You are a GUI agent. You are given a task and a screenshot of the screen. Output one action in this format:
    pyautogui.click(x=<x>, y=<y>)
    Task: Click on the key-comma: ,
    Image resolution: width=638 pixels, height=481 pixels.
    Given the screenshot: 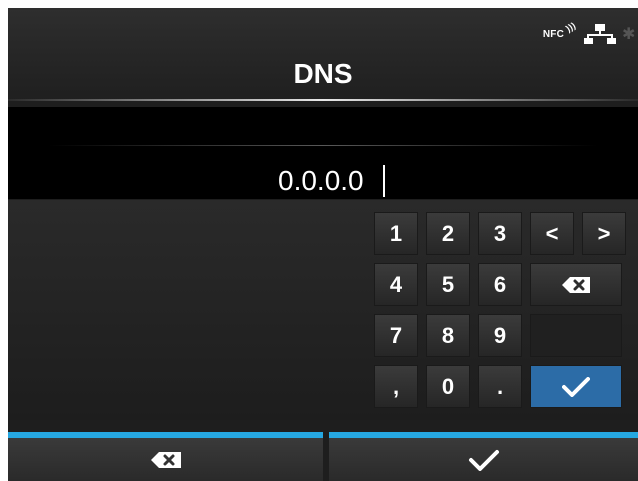 What is the action you would take?
    pyautogui.click(x=396, y=386)
    